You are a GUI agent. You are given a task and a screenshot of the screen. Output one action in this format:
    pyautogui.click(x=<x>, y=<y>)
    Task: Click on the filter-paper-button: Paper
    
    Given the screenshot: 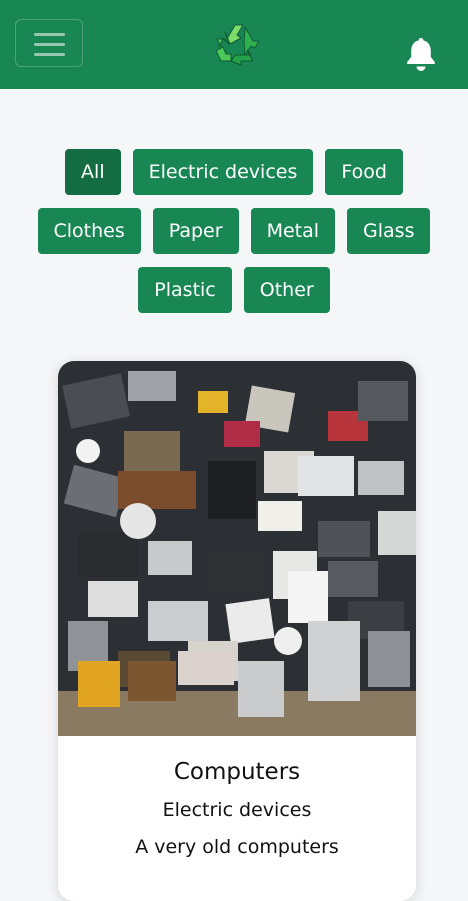 What is the action you would take?
    pyautogui.click(x=195, y=231)
    